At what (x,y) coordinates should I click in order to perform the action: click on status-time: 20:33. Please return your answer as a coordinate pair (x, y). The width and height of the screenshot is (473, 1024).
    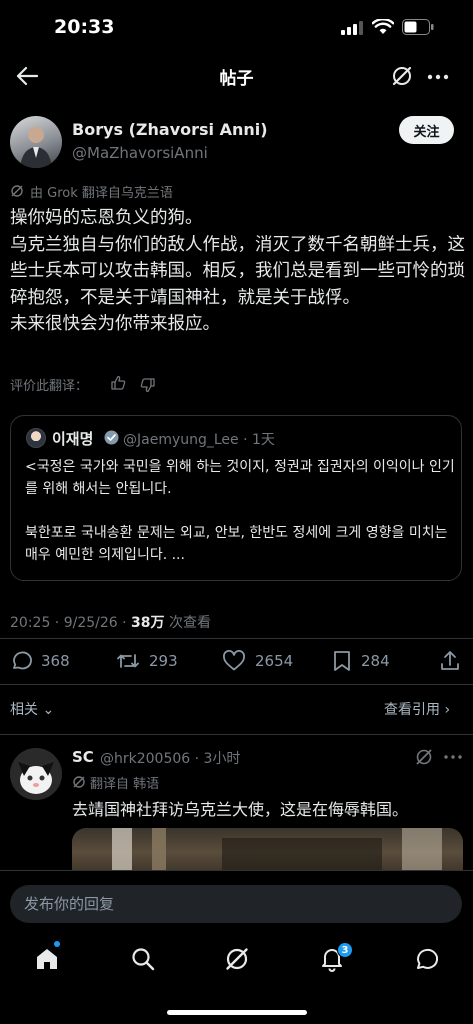
    Looking at the image, I should click on (84, 27).